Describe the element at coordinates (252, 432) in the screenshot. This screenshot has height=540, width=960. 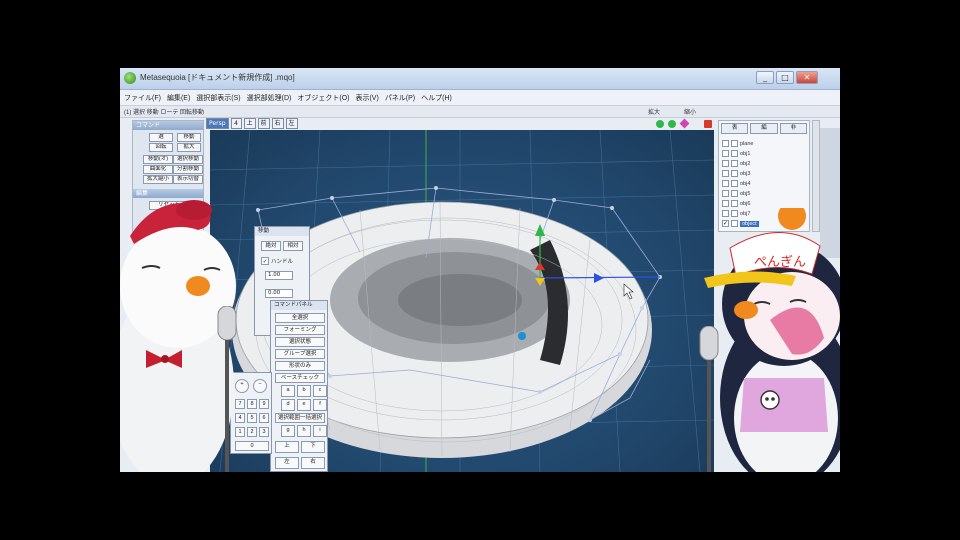
I see `numpad-key: 2` at that location.